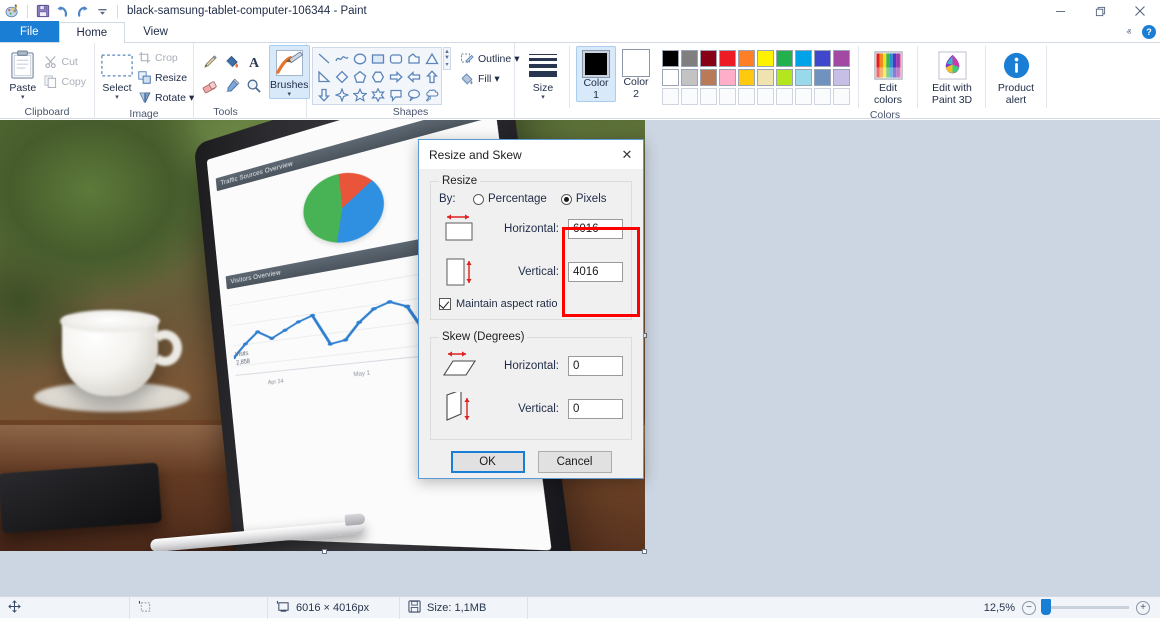 The width and height of the screenshot is (1160, 619). Describe the element at coordinates (432, 95) in the screenshot. I see `cloud-callout-shape` at that location.